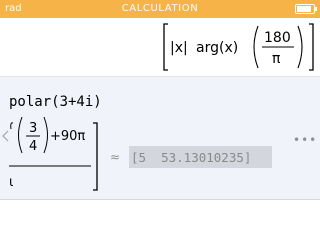 The height and width of the screenshot is (240, 320). What do you see at coordinates (256, 47) in the screenshot?
I see `left-paren` at bounding box center [256, 47].